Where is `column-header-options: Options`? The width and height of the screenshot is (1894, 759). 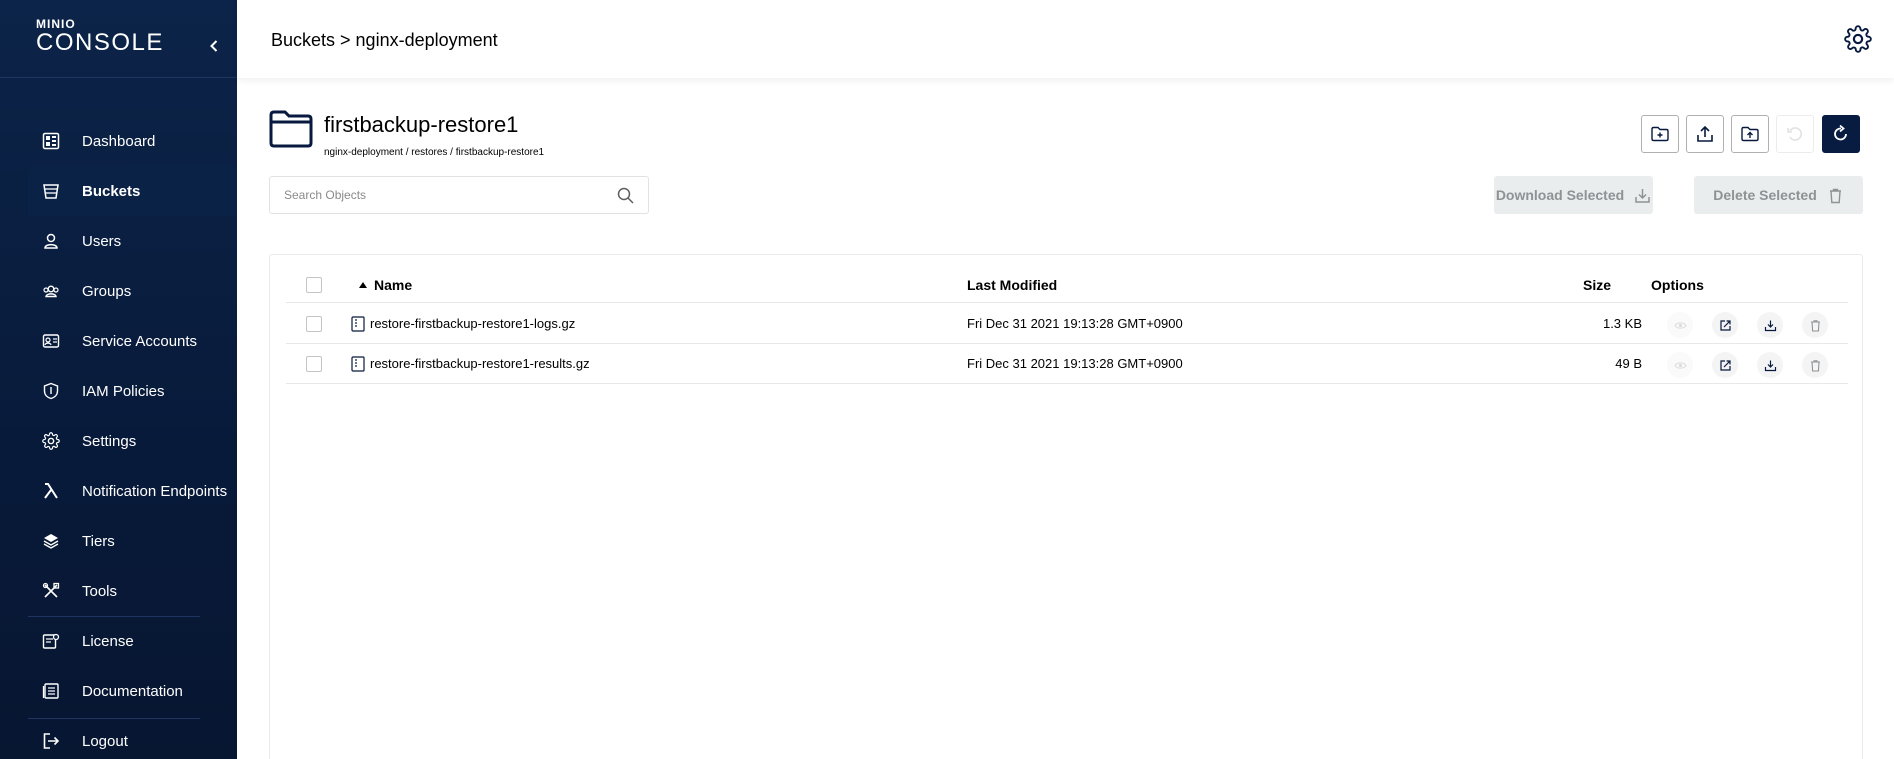 column-header-options: Options is located at coordinates (1677, 285).